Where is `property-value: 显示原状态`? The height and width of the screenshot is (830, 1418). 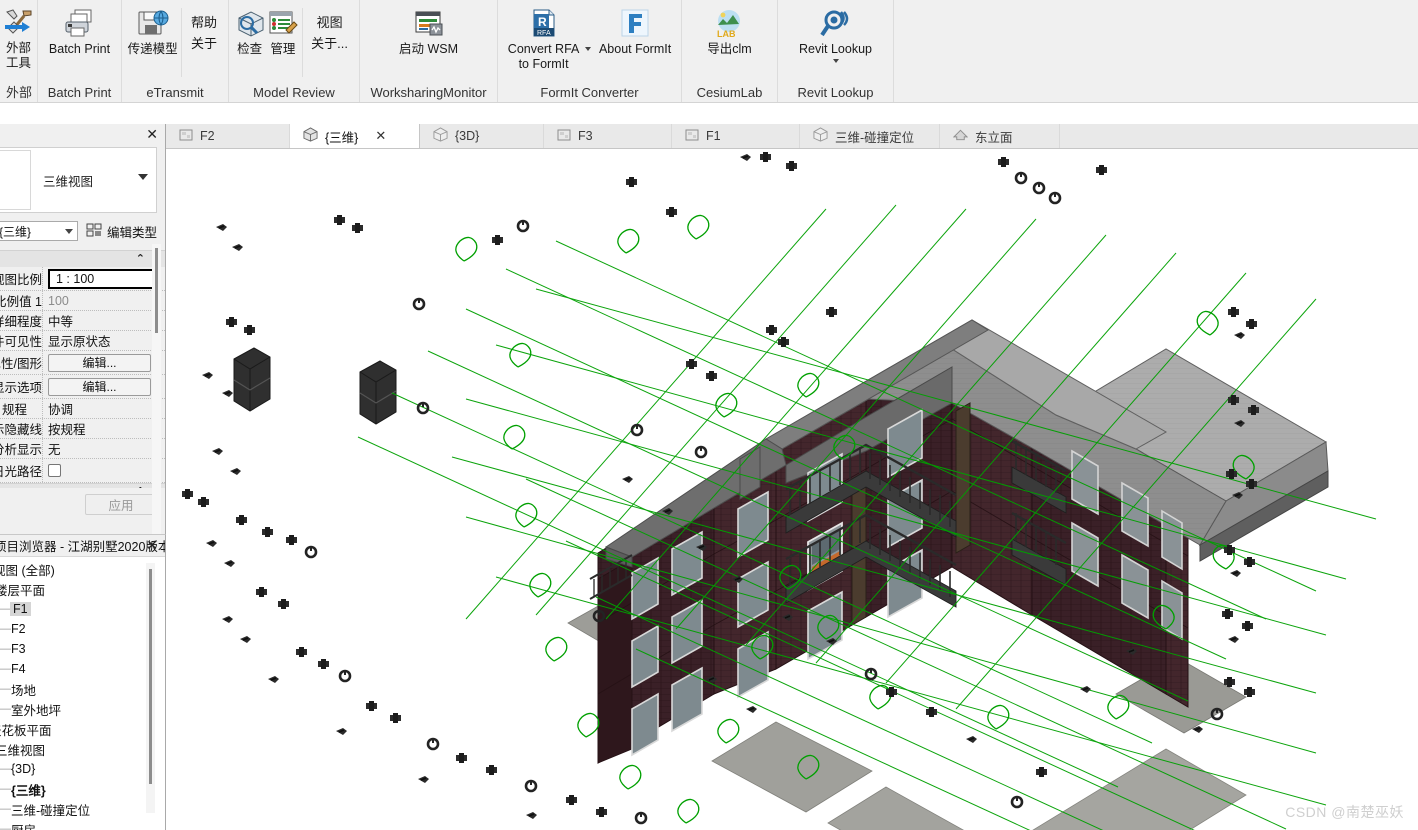 property-value: 显示原状态 is located at coordinates (103, 340).